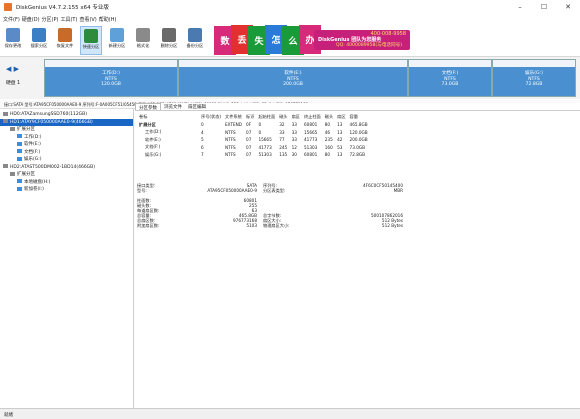 The width and height of the screenshot is (580, 419). Describe the element at coordinates (66, 168) in the screenshot. I see `tree-disk-hd2: HD2:ATAST500DM002-1BD14(466GB)` at that location.